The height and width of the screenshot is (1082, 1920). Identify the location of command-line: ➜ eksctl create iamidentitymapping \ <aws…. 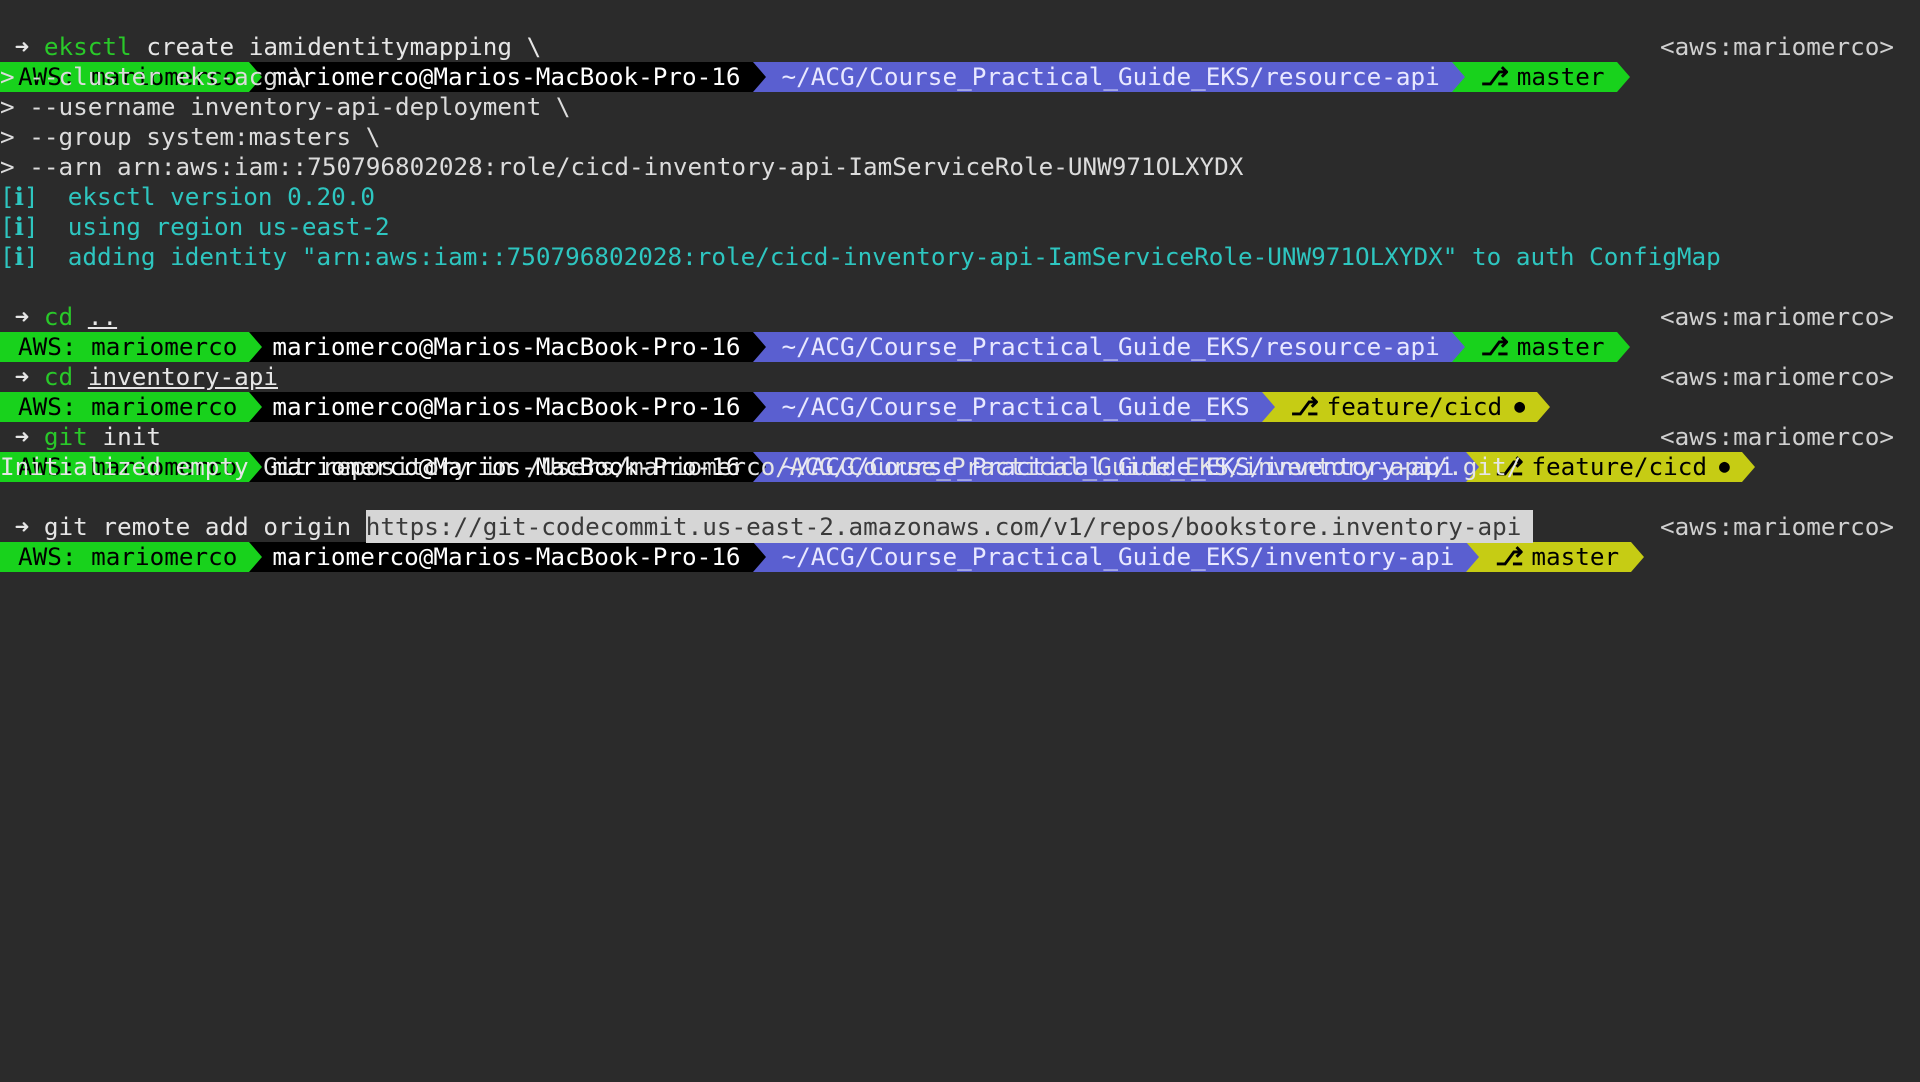
(960, 47).